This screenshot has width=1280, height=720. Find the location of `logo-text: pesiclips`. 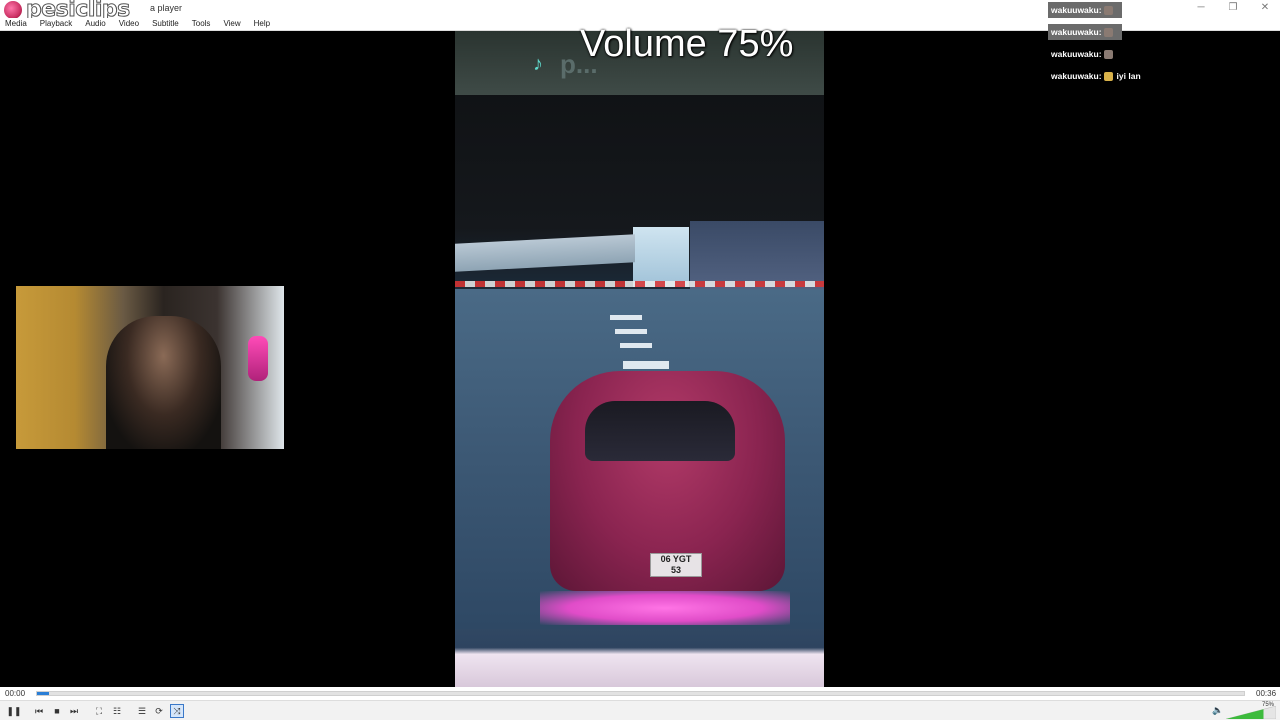

logo-text: pesiclips is located at coordinates (78, 11).